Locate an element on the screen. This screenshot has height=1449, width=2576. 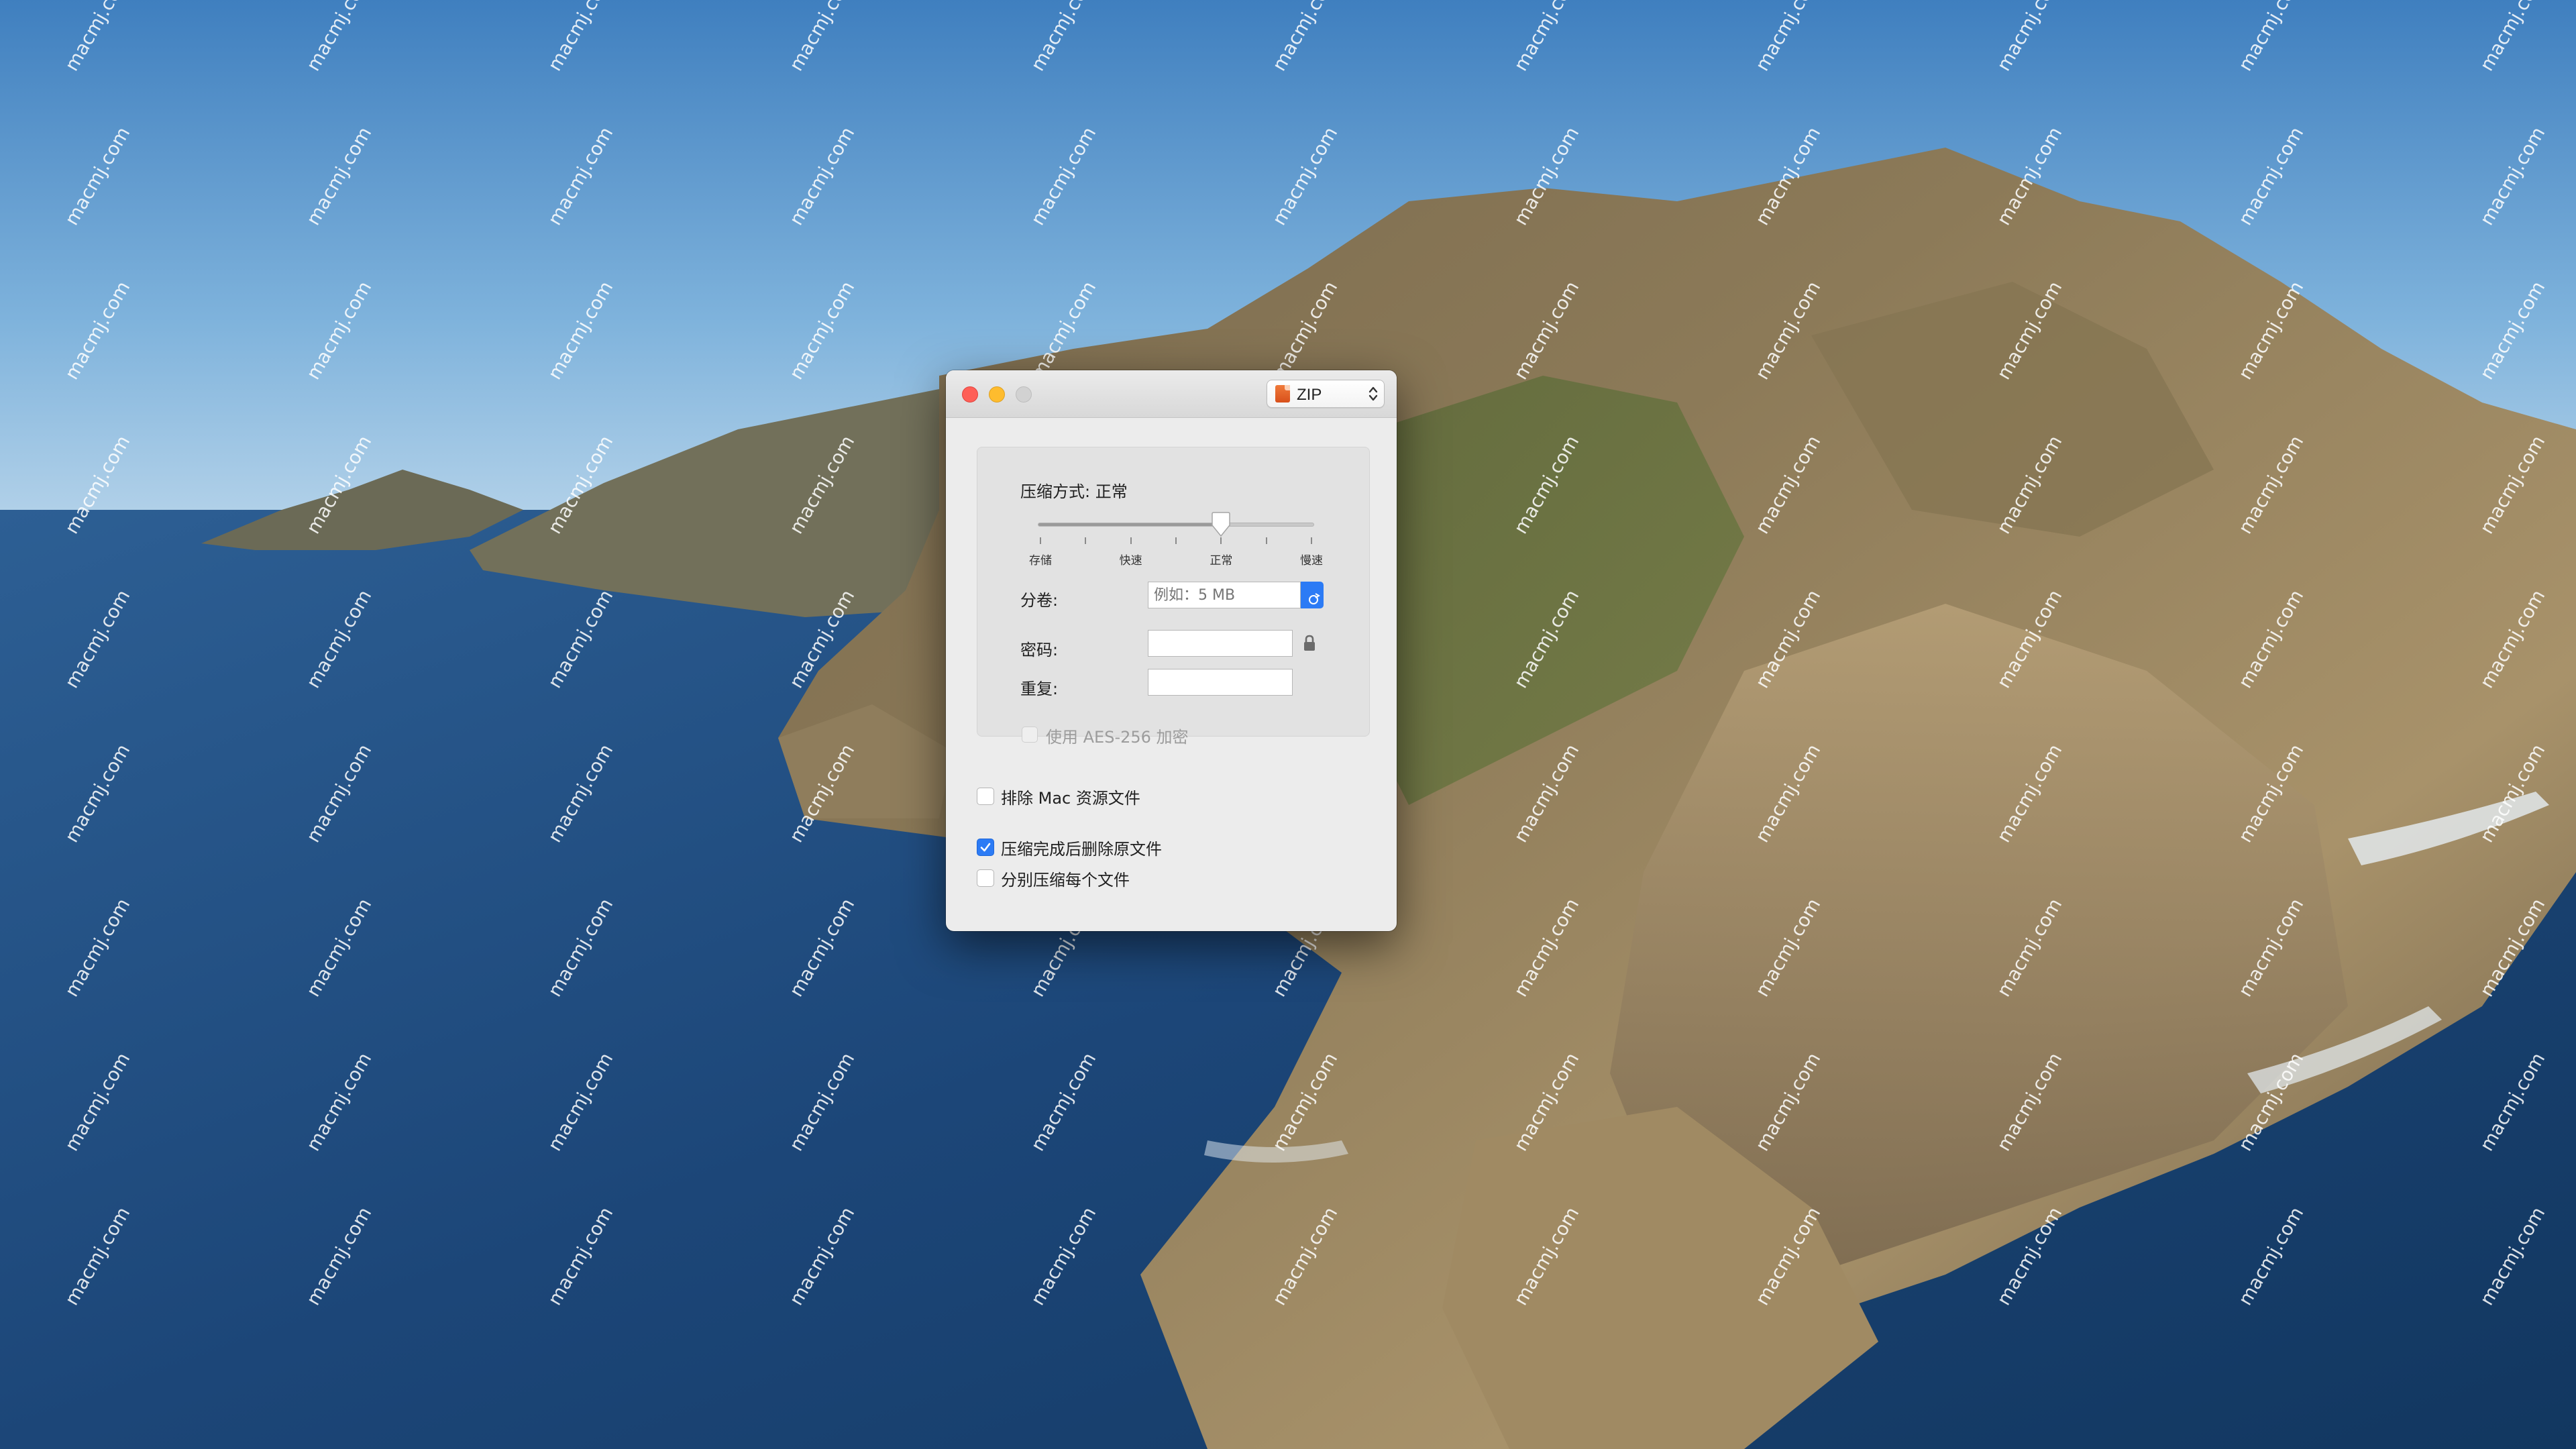
exclude-mac-resources-checkbox is located at coordinates (985, 796).